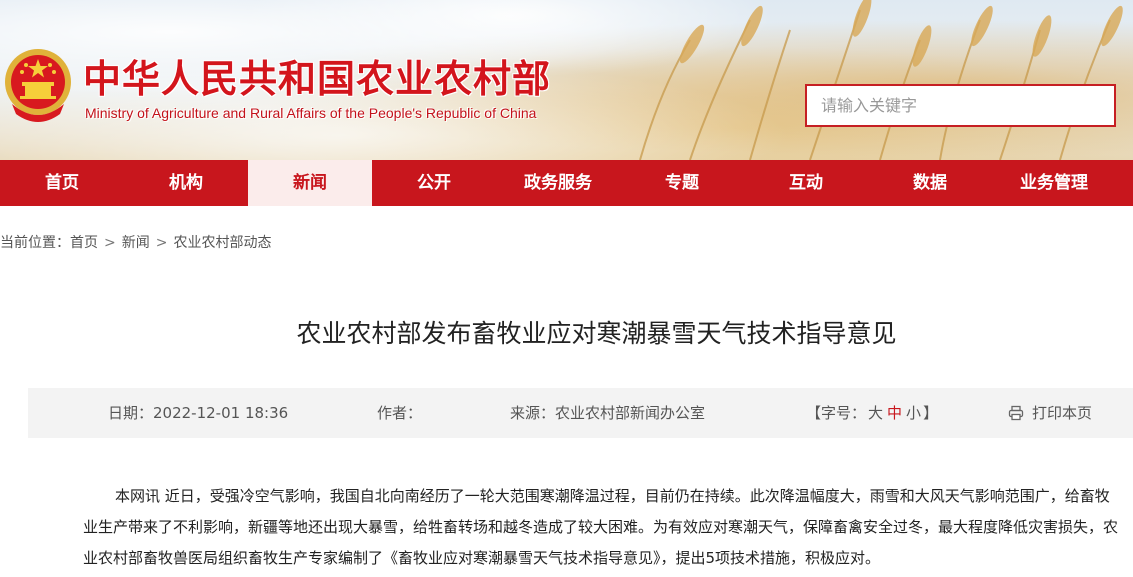  What do you see at coordinates (836, 413) in the screenshot?
I see `font-size-label: 【字号：` at bounding box center [836, 413].